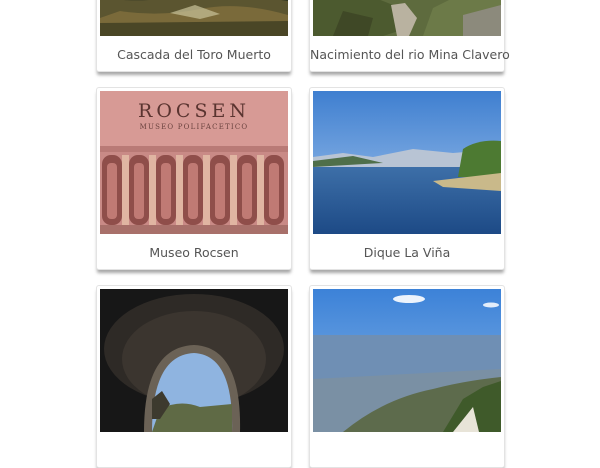  I want to click on gallery-caption: Nacimiento del rio Mina Clavero, so click(410, 54).